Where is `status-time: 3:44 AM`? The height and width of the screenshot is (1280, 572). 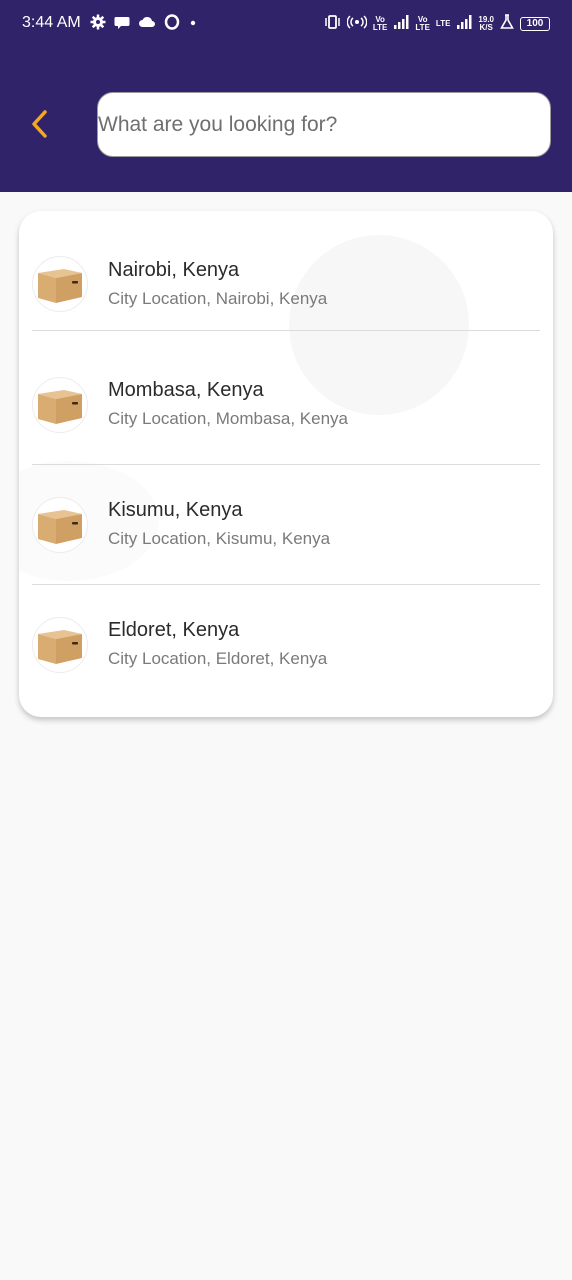 status-time: 3:44 AM is located at coordinates (51, 22).